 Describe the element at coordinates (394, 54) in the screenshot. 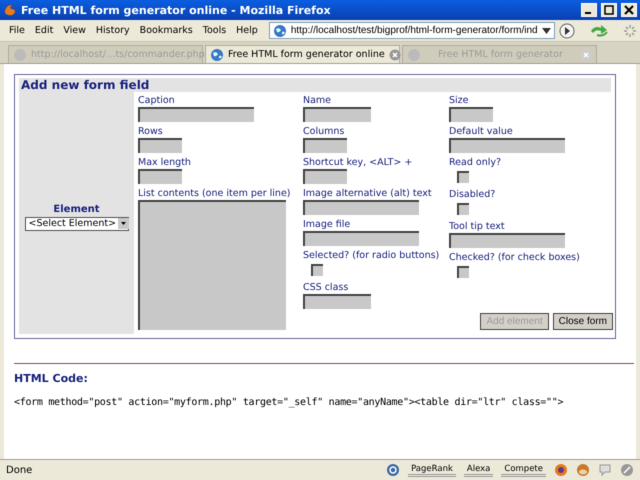

I see `tab-close-icon` at that location.